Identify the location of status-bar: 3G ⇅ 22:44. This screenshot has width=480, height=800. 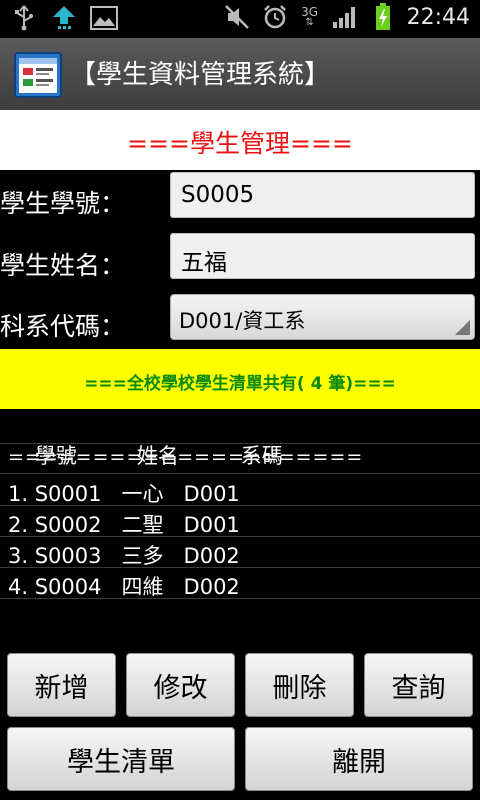
(240, 19).